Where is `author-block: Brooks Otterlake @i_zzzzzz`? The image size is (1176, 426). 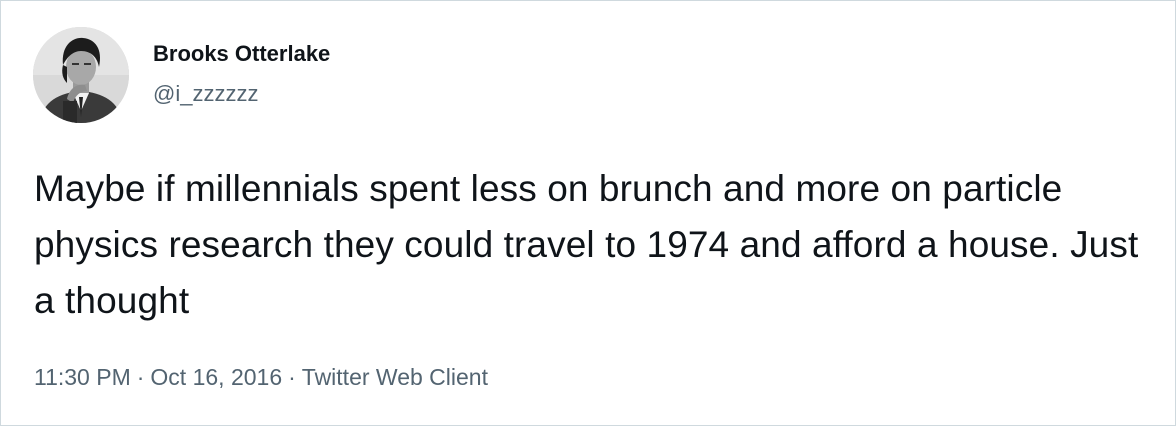
author-block: Brooks Otterlake @i_zzzzzz is located at coordinates (241, 74).